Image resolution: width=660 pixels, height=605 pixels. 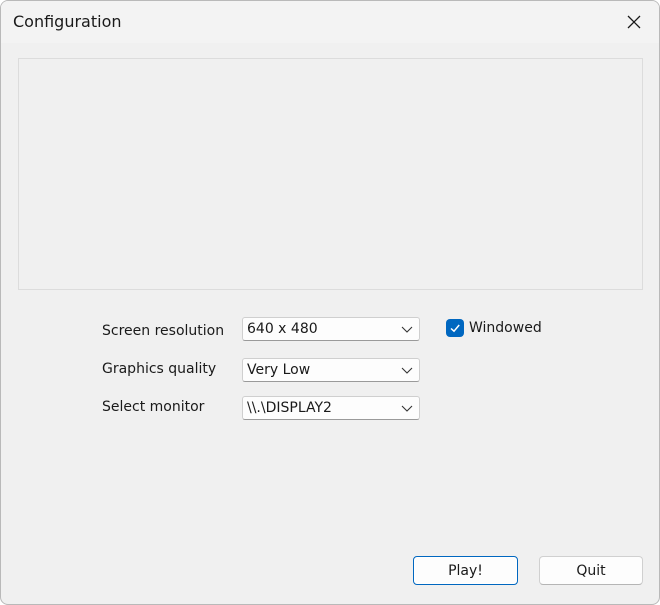 I want to click on window-title: Configuration, so click(x=67, y=21).